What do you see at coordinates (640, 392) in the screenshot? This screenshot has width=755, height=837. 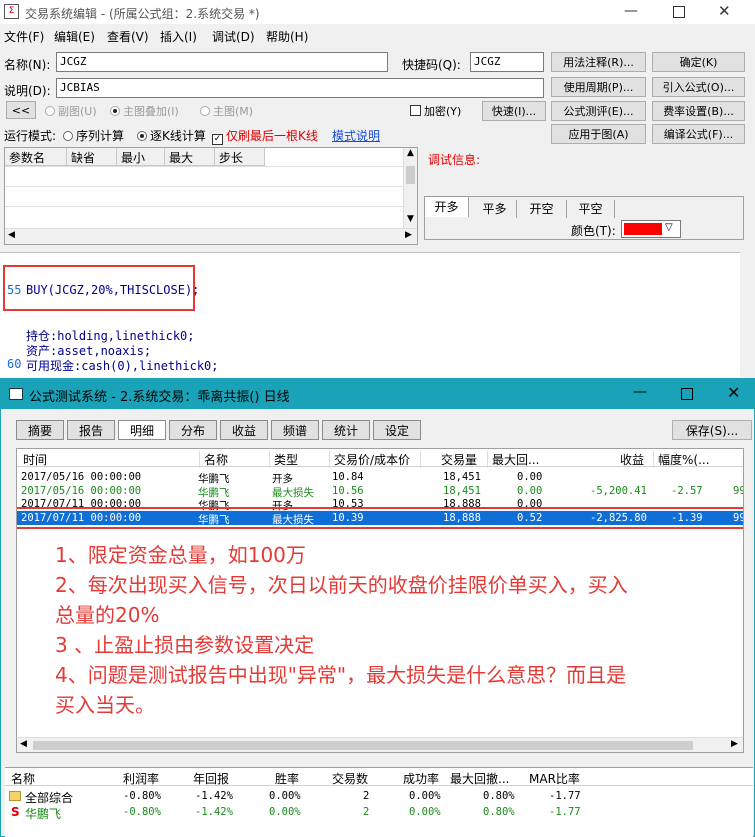 I see `tester-minimize-icon: —` at bounding box center [640, 392].